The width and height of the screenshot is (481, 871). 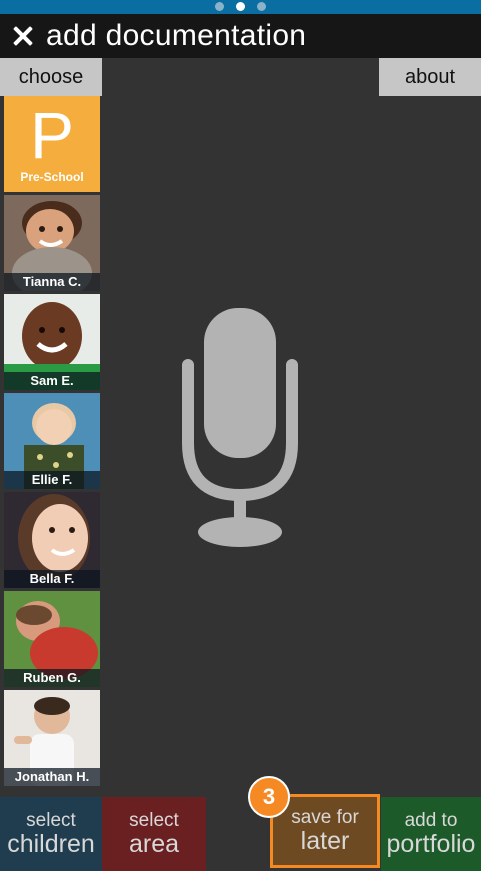 What do you see at coordinates (52, 579) in the screenshot?
I see `child-name: Bella F.` at bounding box center [52, 579].